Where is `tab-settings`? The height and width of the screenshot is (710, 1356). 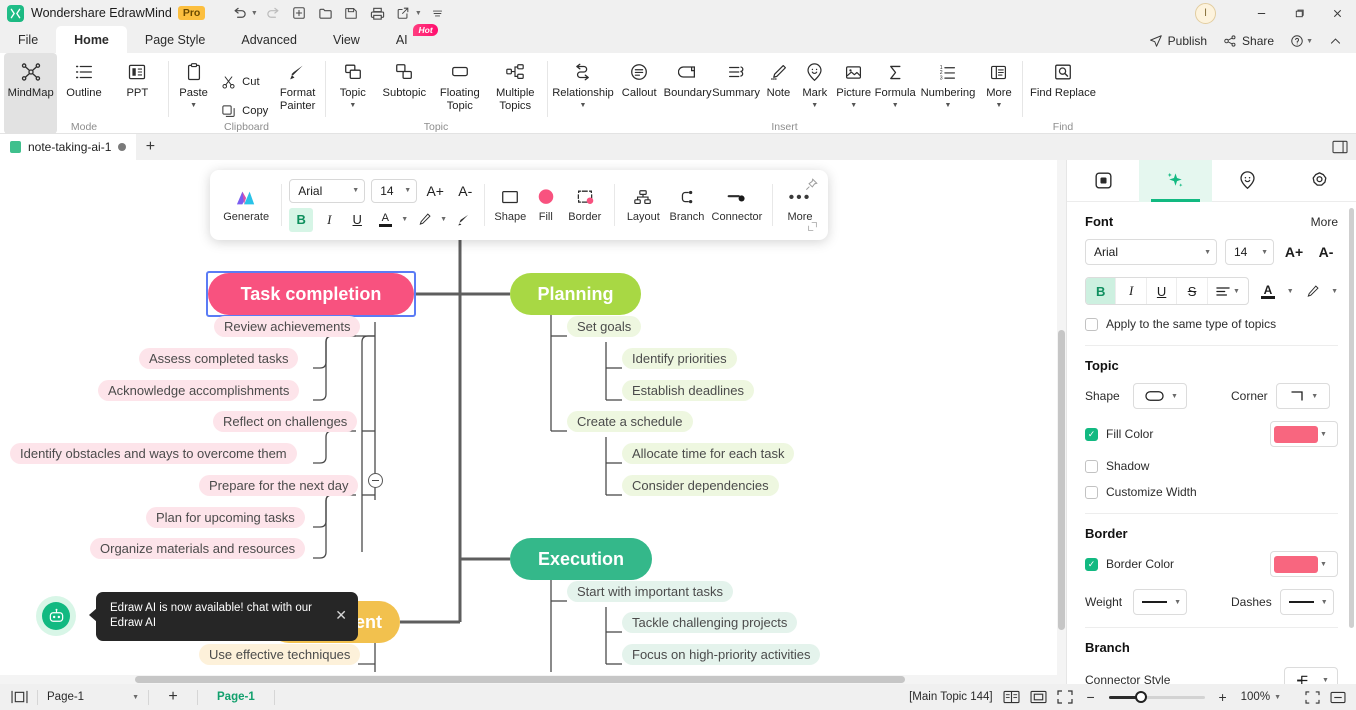 tab-settings is located at coordinates (1320, 181).